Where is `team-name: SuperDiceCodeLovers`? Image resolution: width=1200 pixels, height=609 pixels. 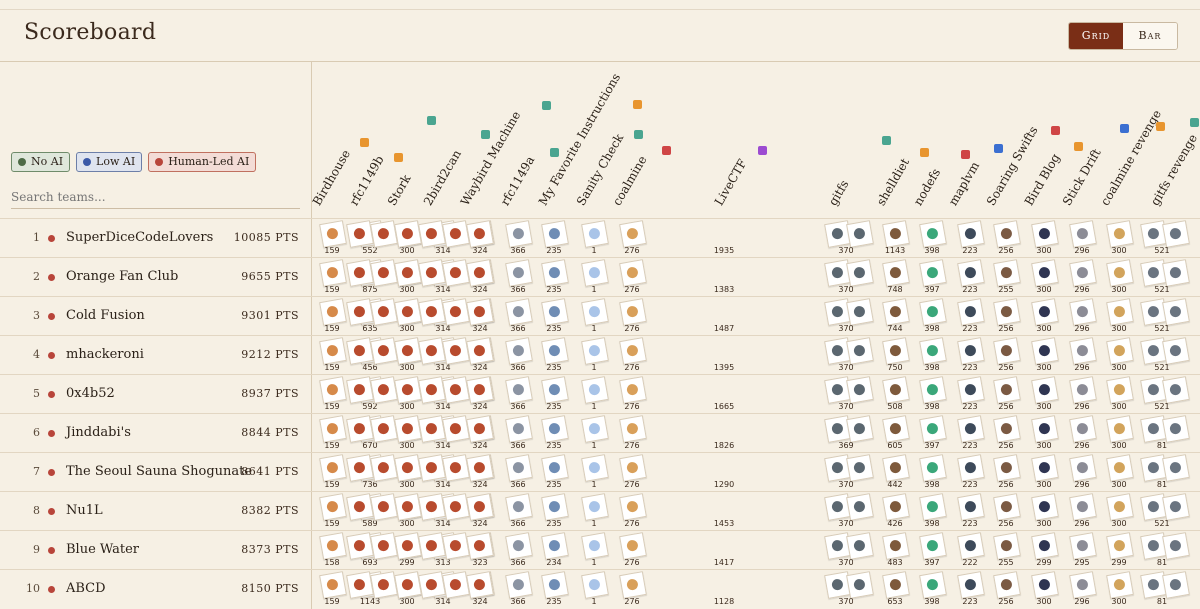 team-name: SuperDiceCodeLovers is located at coordinates (139, 237).